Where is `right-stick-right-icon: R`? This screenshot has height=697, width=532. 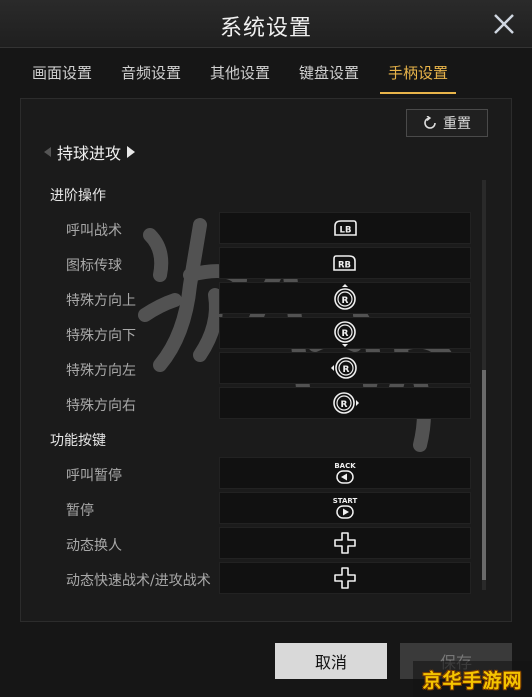 right-stick-right-icon: R is located at coordinates (346, 403).